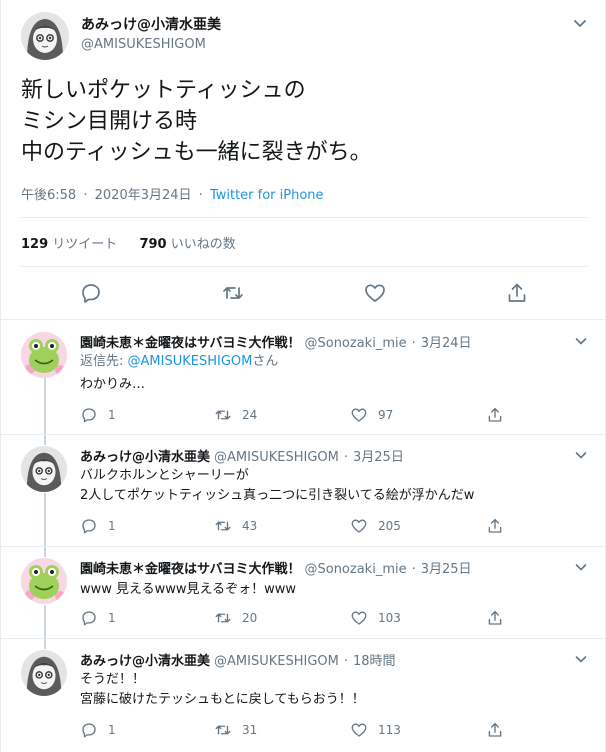 The width and height of the screenshot is (606, 752). What do you see at coordinates (35, 244) in the screenshot?
I see `retweets-count: 129` at bounding box center [35, 244].